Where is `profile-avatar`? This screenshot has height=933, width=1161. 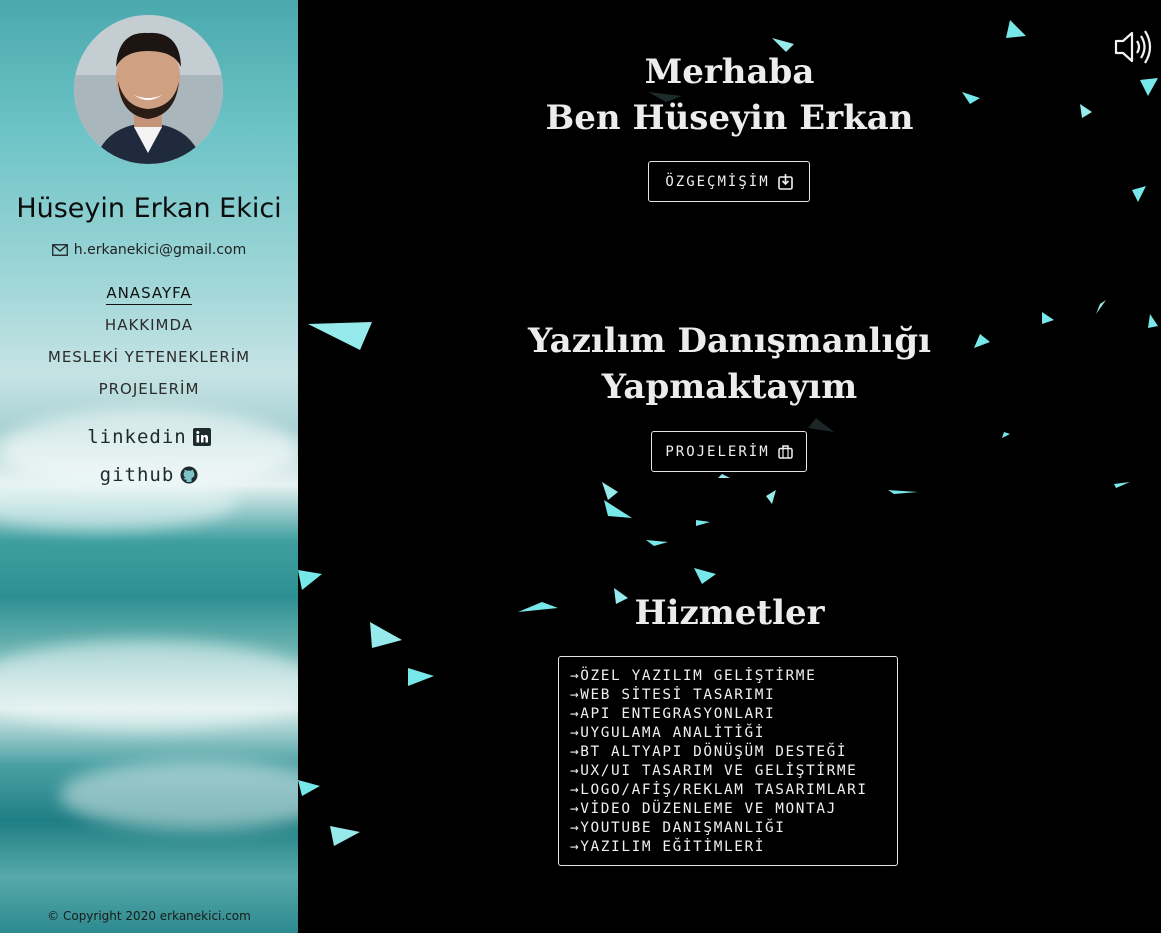
profile-avatar is located at coordinates (148, 89).